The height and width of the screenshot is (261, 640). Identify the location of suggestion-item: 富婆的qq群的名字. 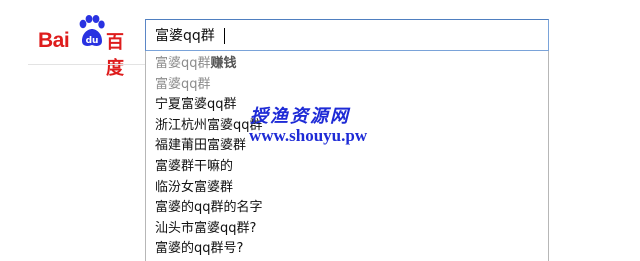
(209, 208).